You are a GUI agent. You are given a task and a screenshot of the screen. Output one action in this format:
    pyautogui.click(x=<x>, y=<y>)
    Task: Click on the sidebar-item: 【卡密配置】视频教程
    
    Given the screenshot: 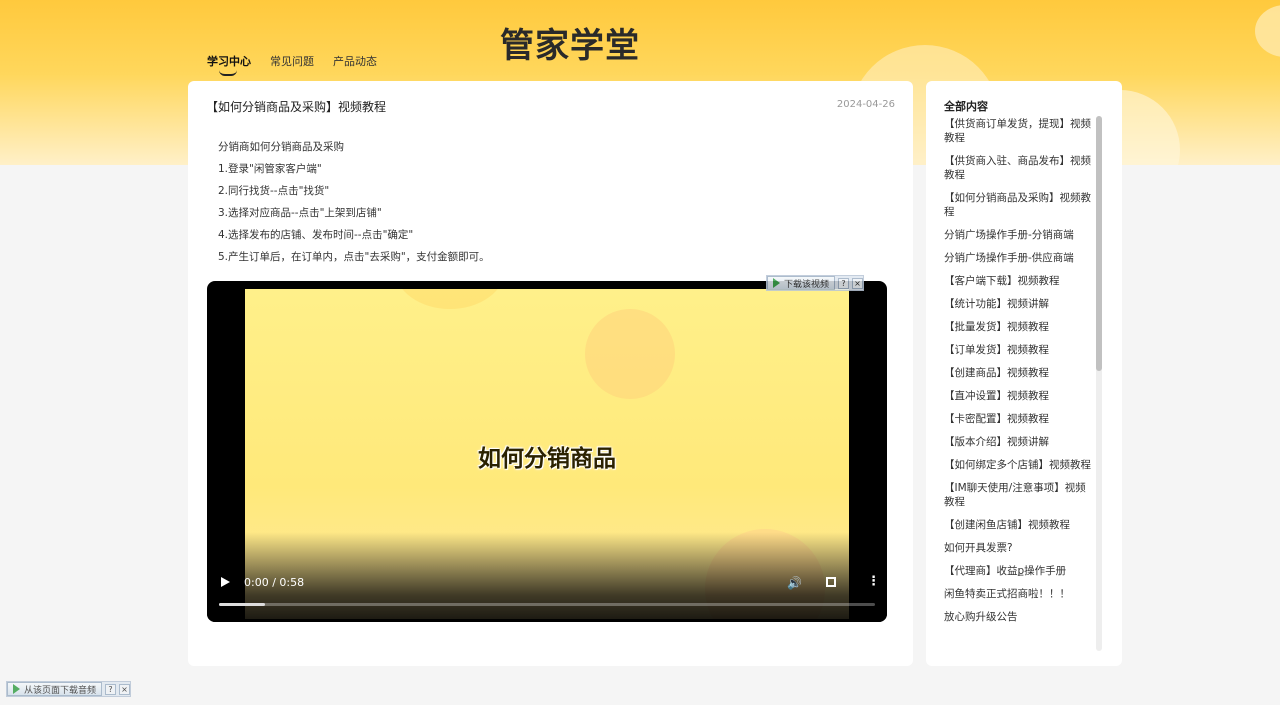 What is the action you would take?
    pyautogui.click(x=1020, y=419)
    